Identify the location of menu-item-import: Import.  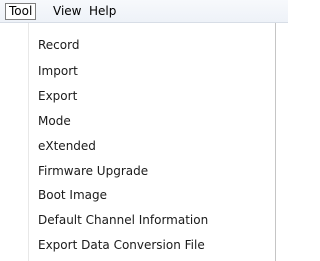
(58, 71).